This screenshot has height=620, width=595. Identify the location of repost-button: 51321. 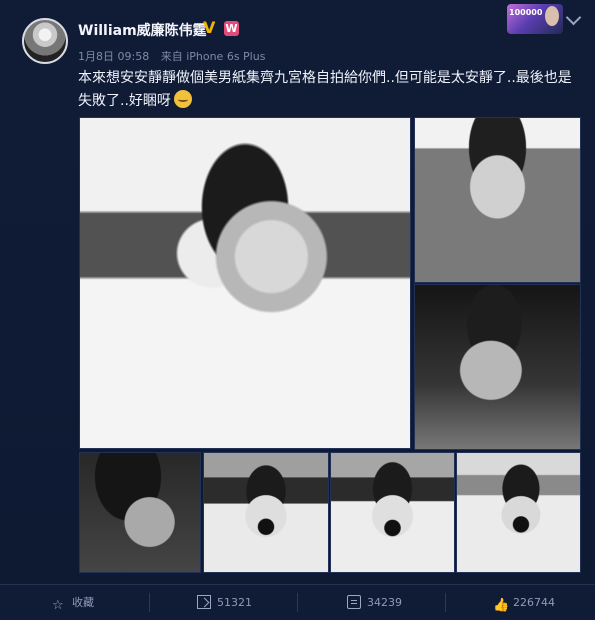
(224, 602).